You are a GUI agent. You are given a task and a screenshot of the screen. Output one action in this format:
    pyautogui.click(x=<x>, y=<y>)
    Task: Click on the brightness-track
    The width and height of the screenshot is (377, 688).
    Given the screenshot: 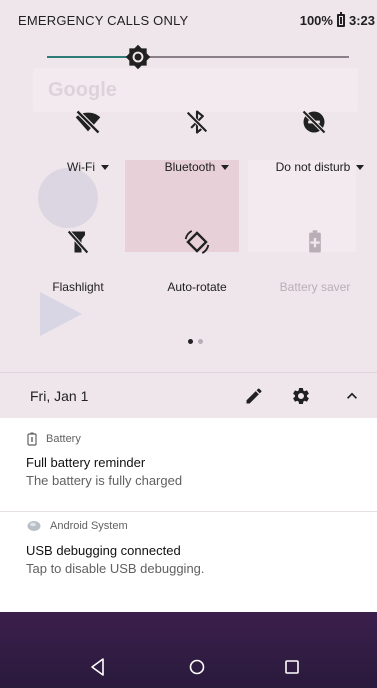 What is the action you would take?
    pyautogui.click(x=198, y=57)
    